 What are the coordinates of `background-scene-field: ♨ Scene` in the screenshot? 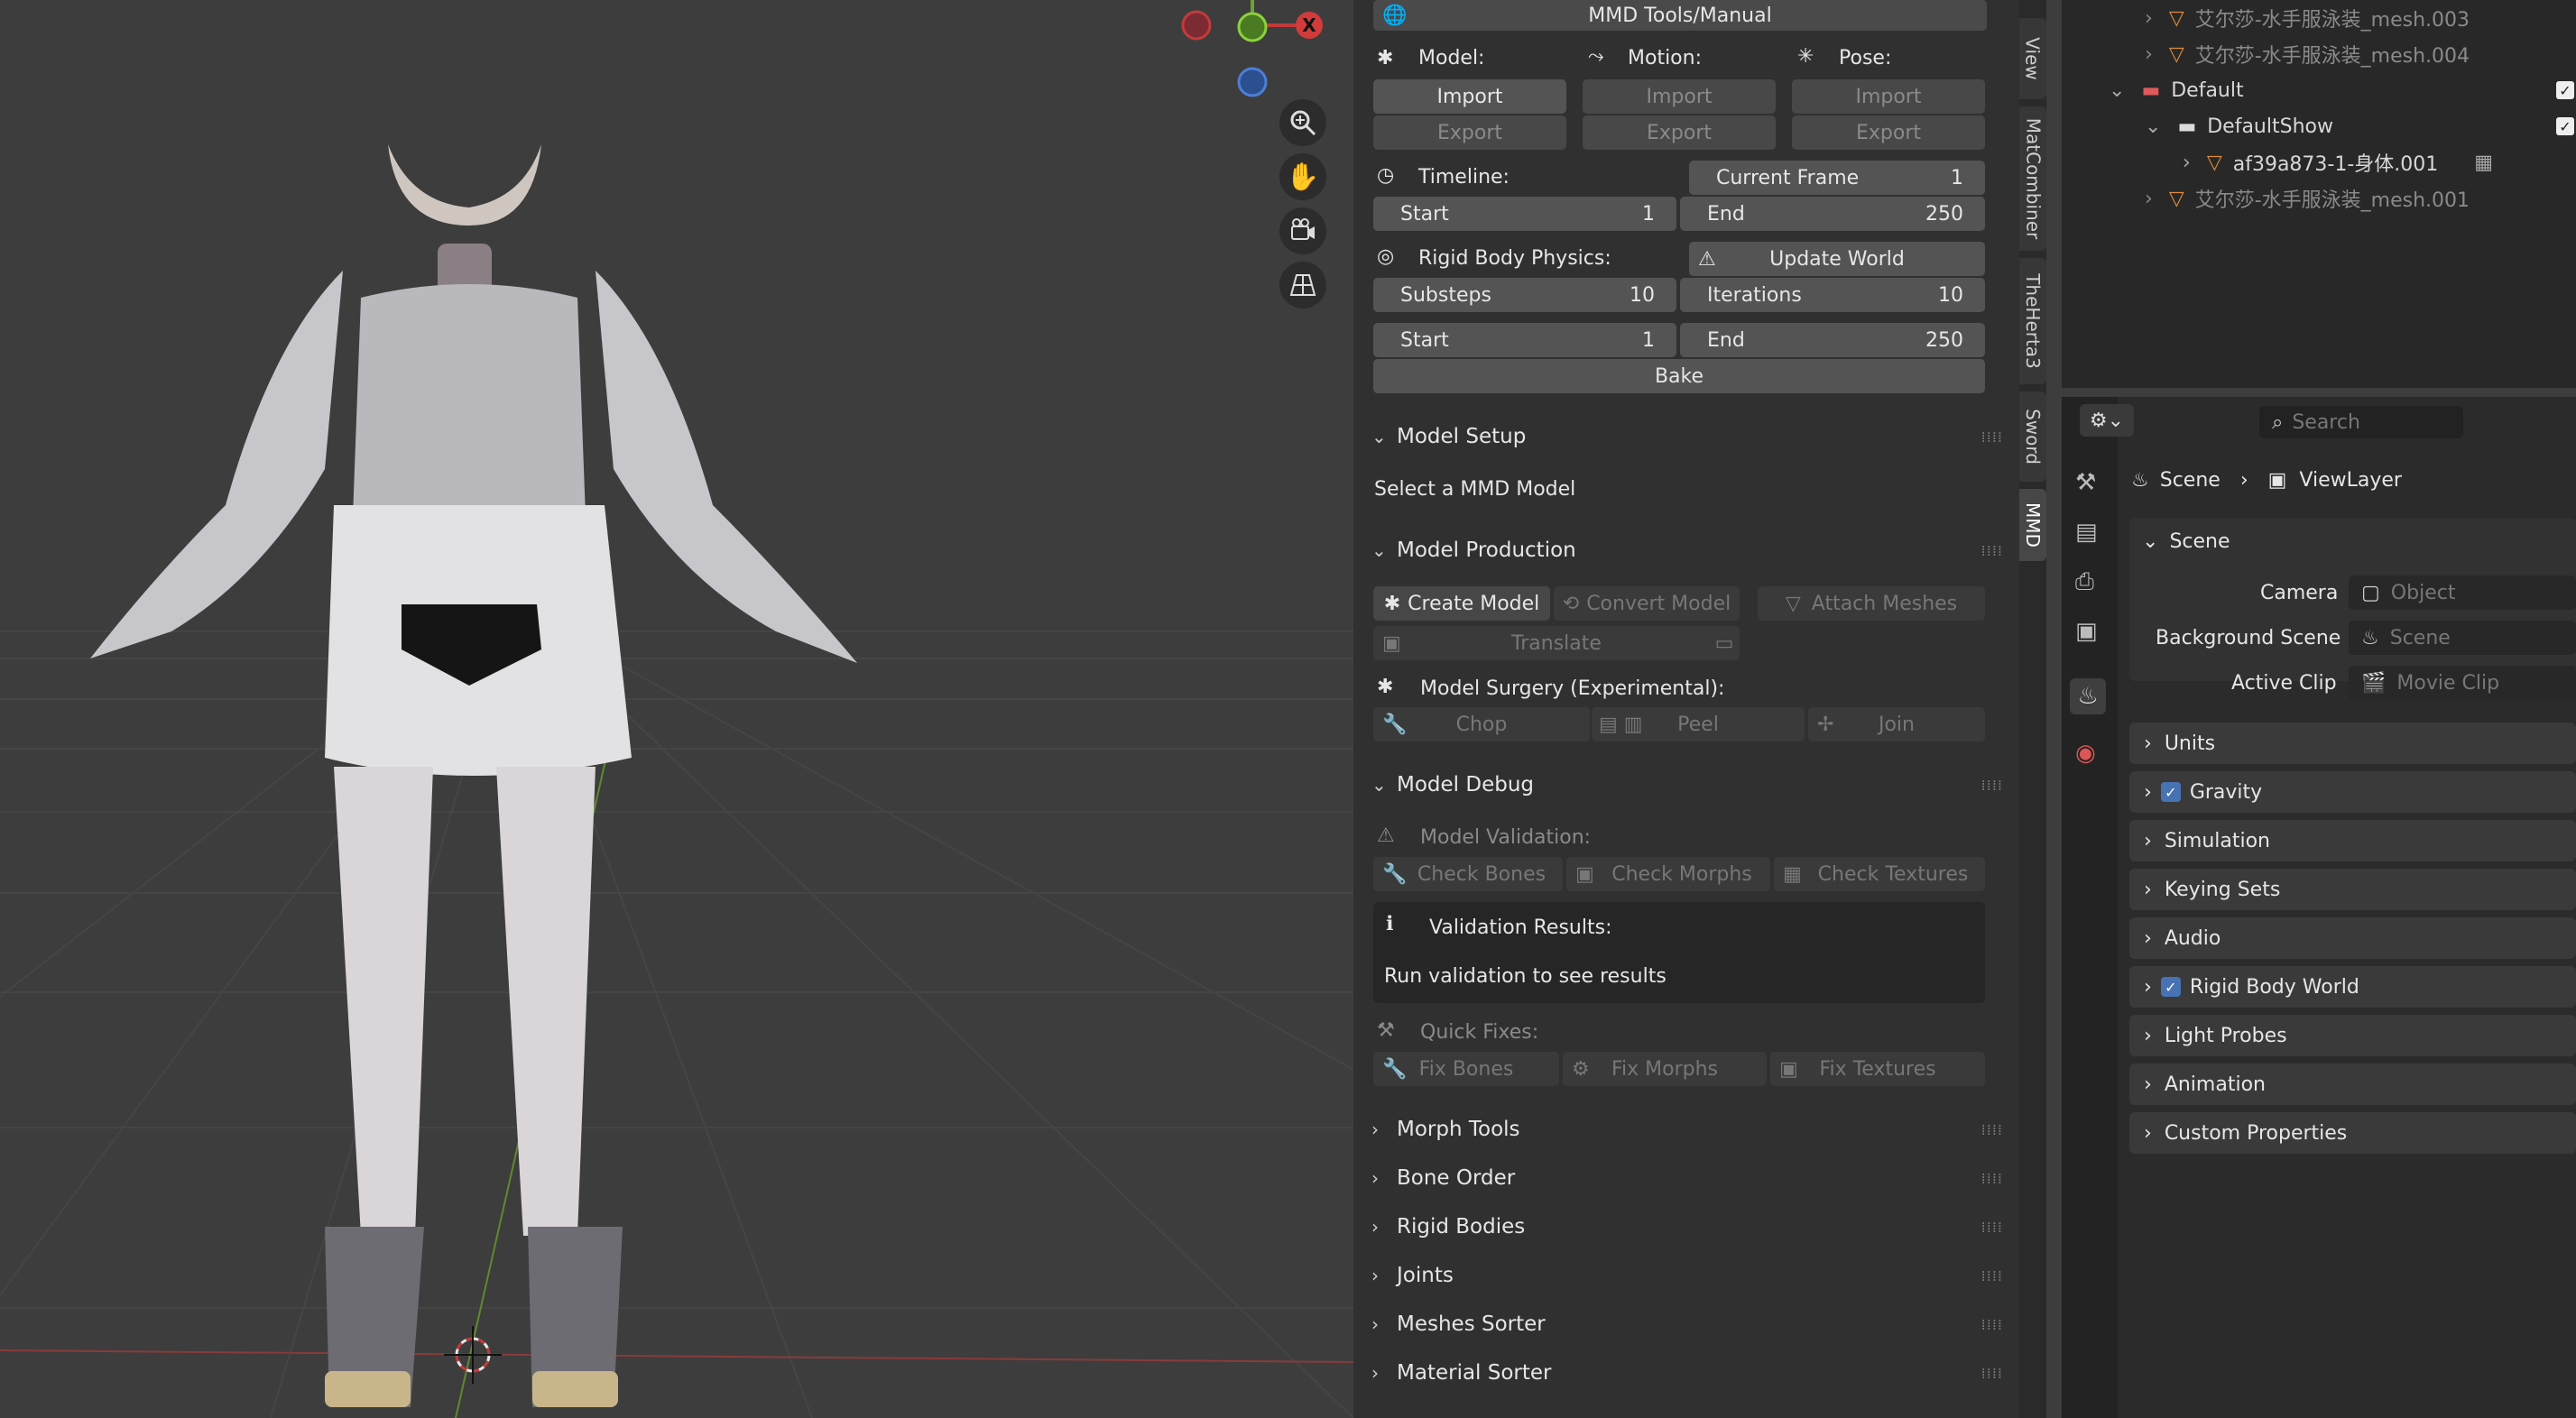 It's located at (2462, 638).